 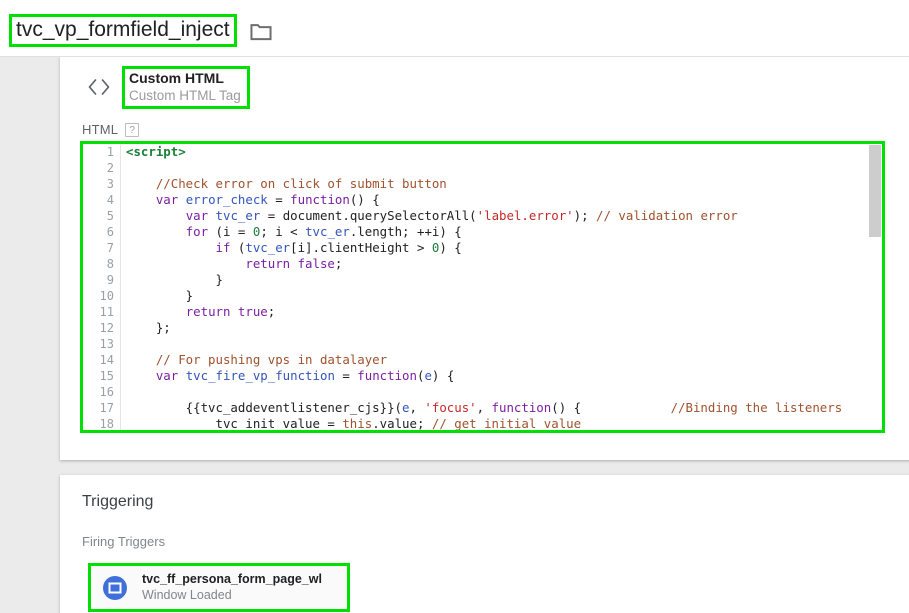 What do you see at coordinates (118, 501) in the screenshot?
I see `triggering-section-title: Triggering` at bounding box center [118, 501].